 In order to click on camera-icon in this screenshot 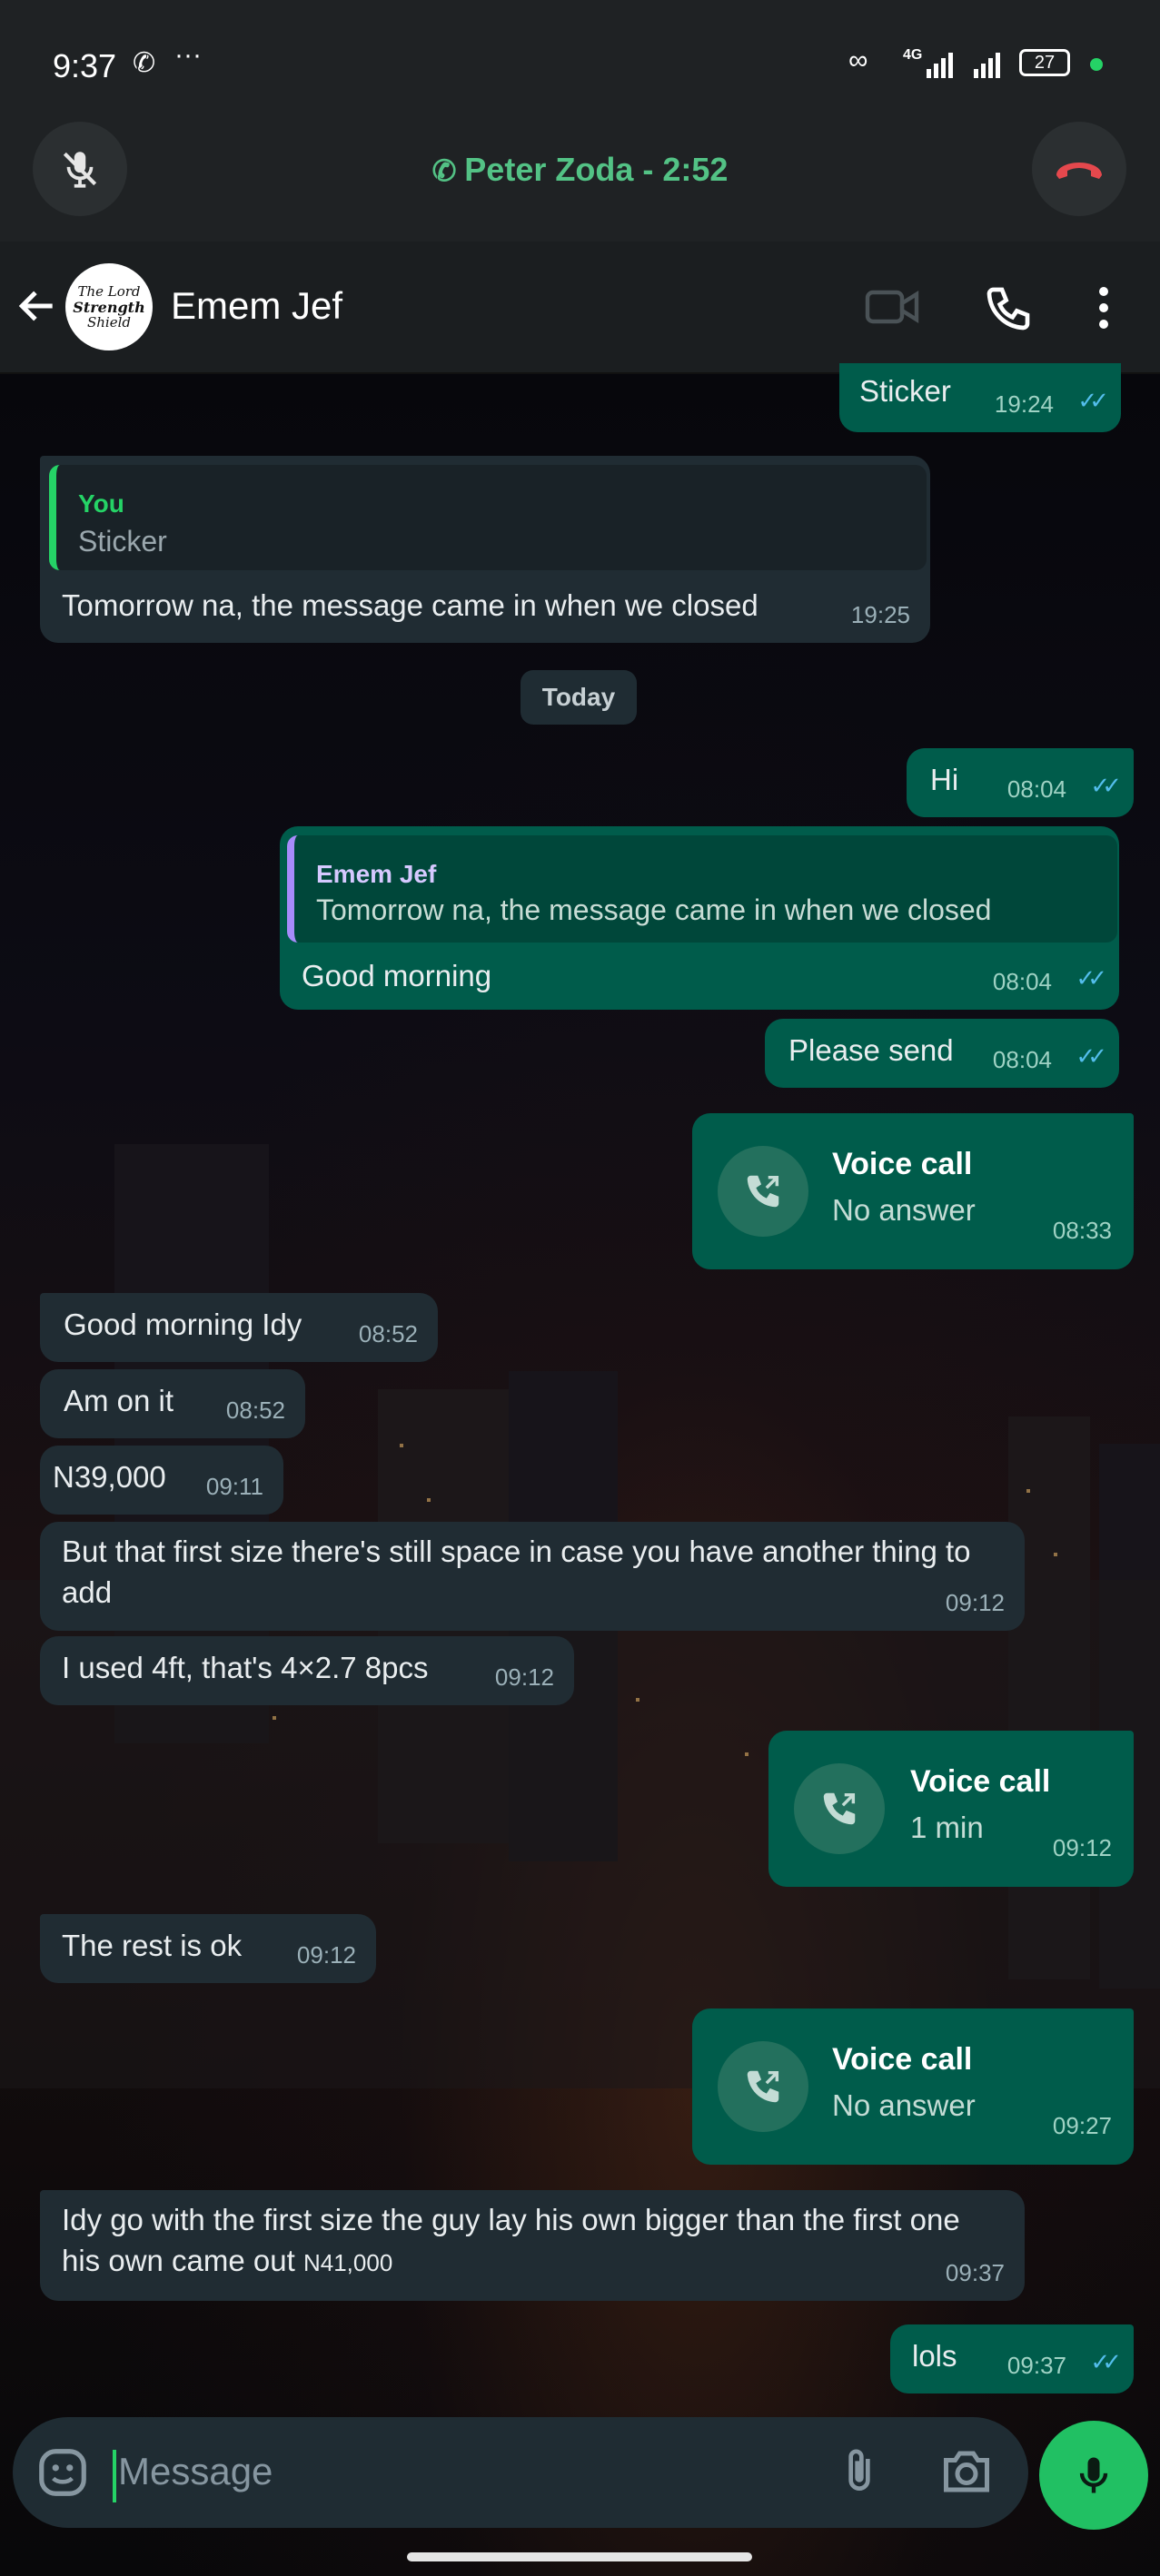, I will do `click(967, 2474)`.